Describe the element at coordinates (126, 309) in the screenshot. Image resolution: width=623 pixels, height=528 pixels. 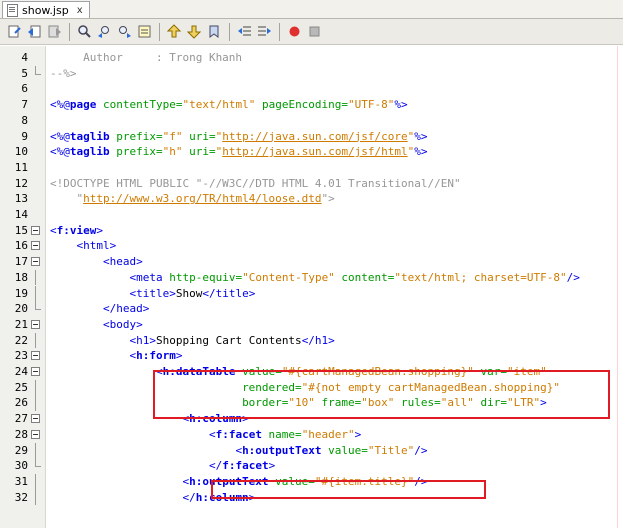
I see `code-token: </head>` at that location.